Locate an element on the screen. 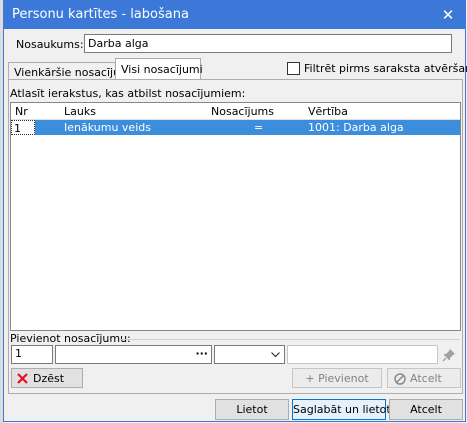 The width and height of the screenshot is (467, 423). window-title: Personu kartītes - labošana is located at coordinates (100, 14).